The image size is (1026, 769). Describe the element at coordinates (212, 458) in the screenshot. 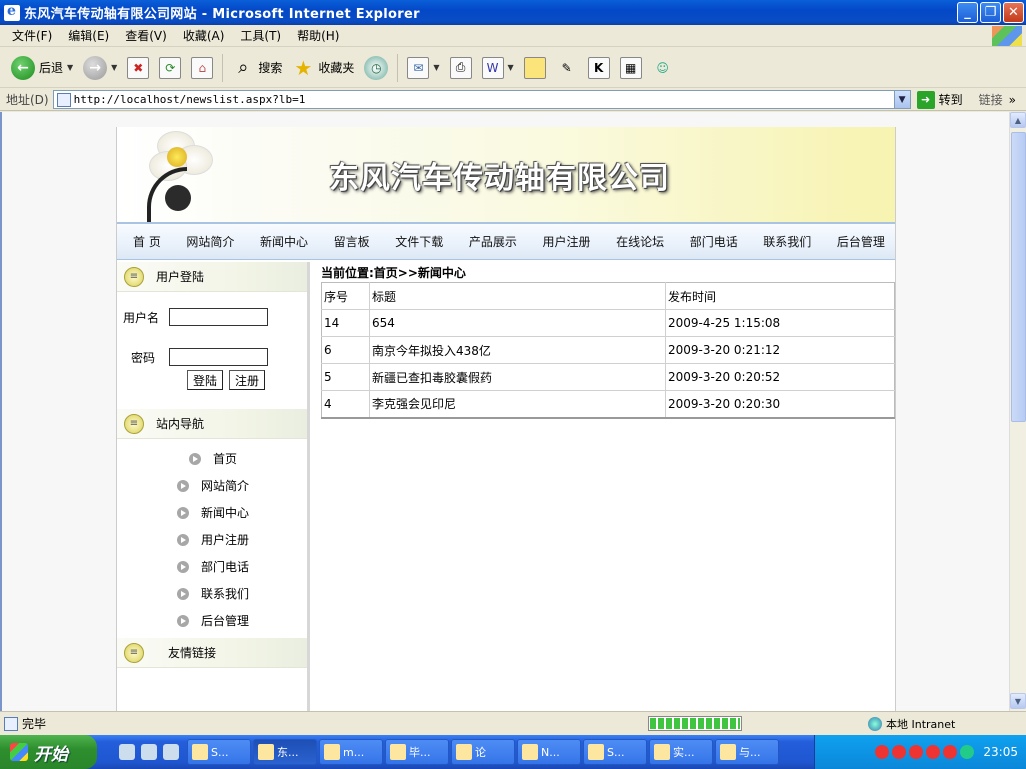

I see `sitenav-item-home: 首页` at that location.